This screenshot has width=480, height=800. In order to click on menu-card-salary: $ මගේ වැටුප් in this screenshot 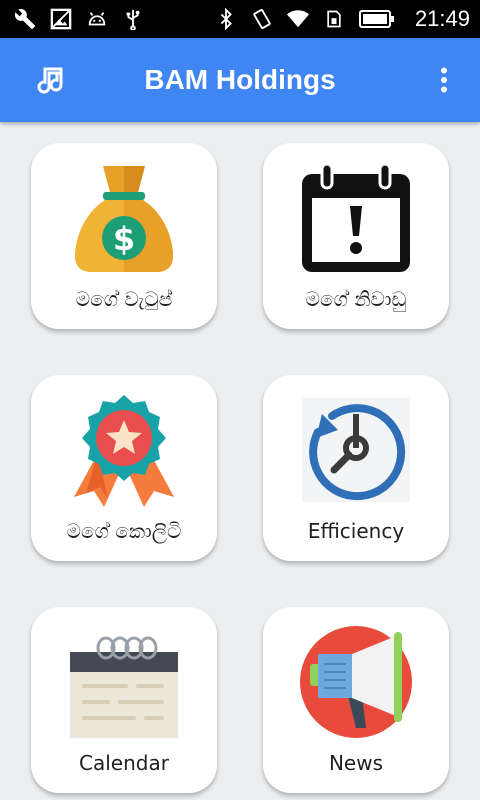, I will do `click(124, 236)`.